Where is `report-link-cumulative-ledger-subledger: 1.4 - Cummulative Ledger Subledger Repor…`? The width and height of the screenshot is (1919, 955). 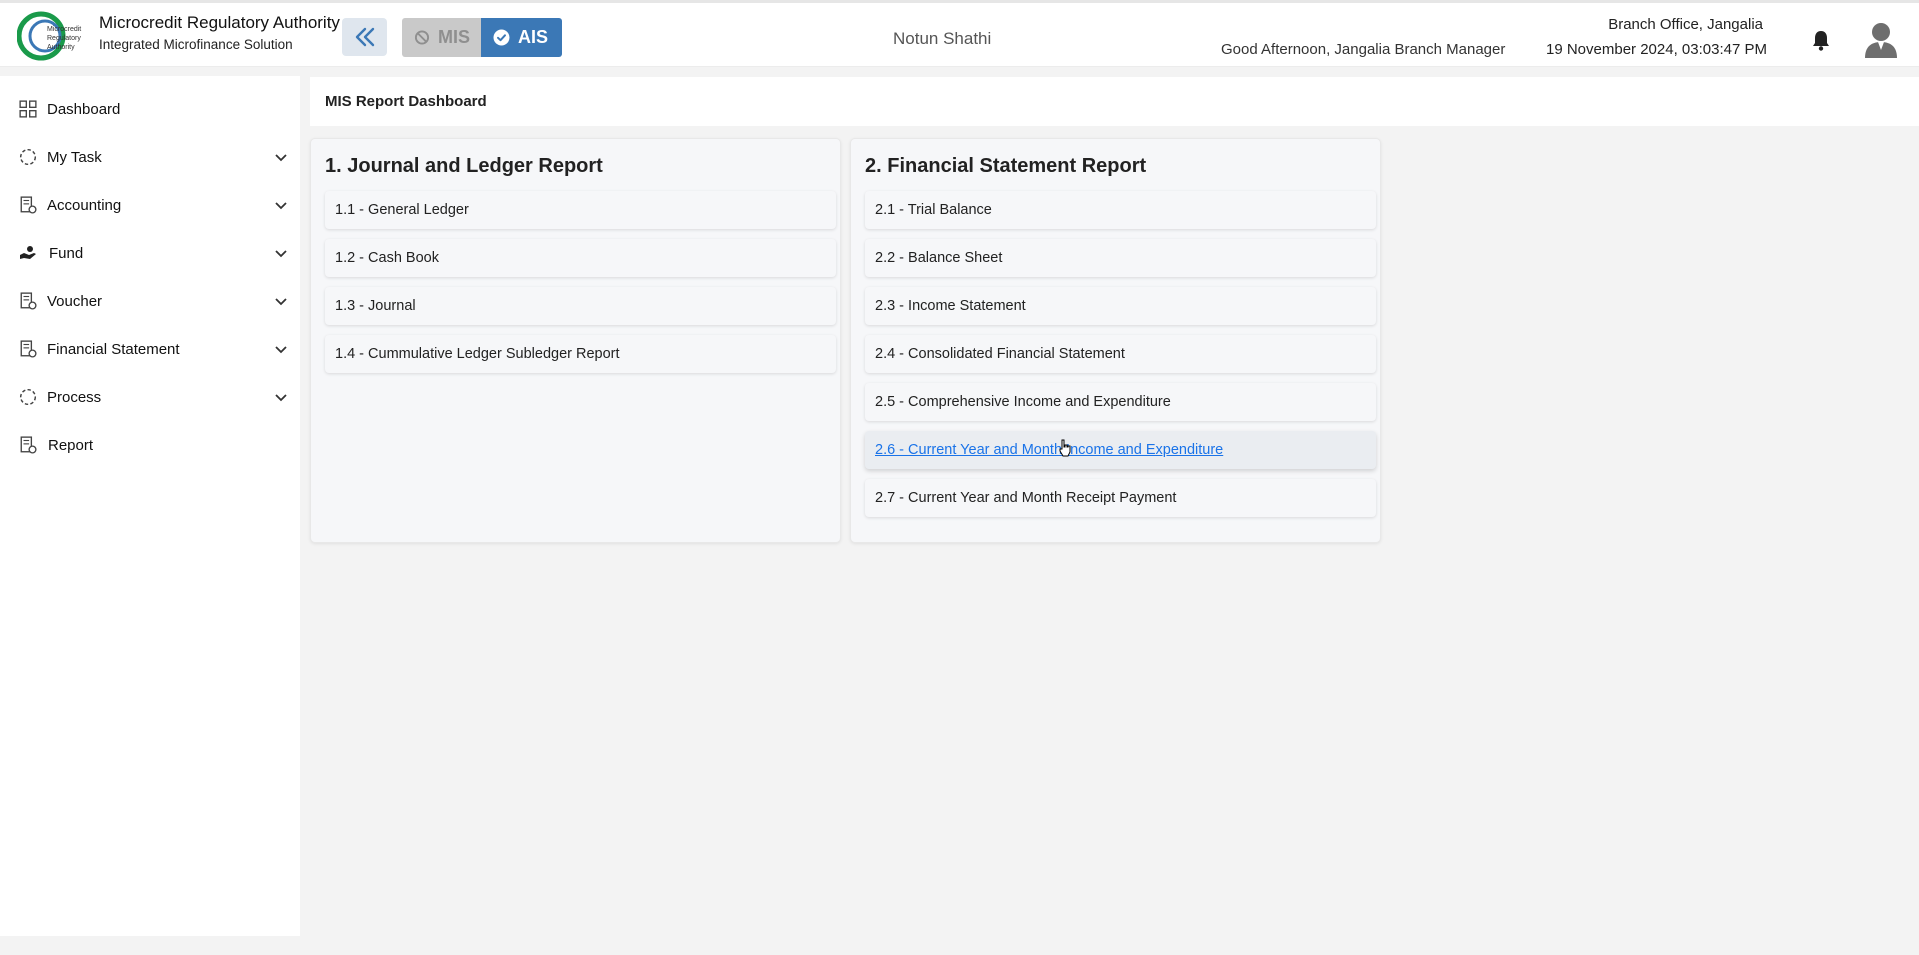
report-link-cumulative-ledger-subledger: 1.4 - Cummulative Ledger Subledger Repor… is located at coordinates (580, 354).